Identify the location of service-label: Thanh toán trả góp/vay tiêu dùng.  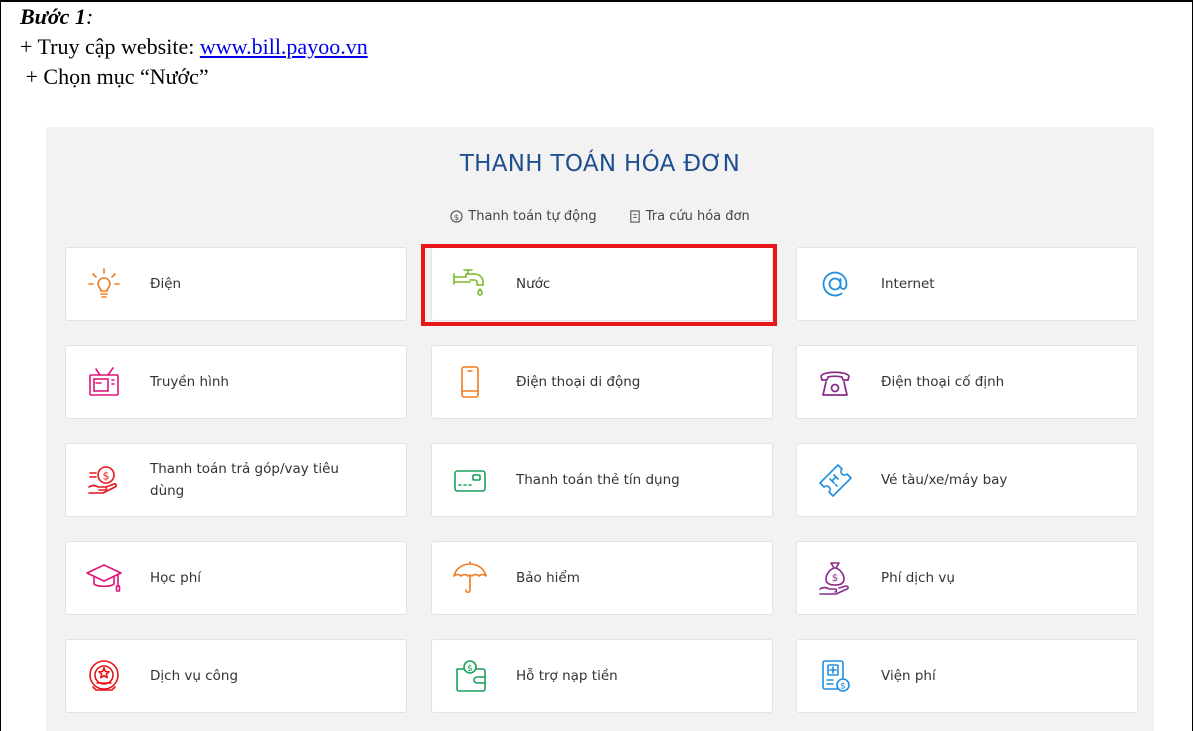
(244, 480).